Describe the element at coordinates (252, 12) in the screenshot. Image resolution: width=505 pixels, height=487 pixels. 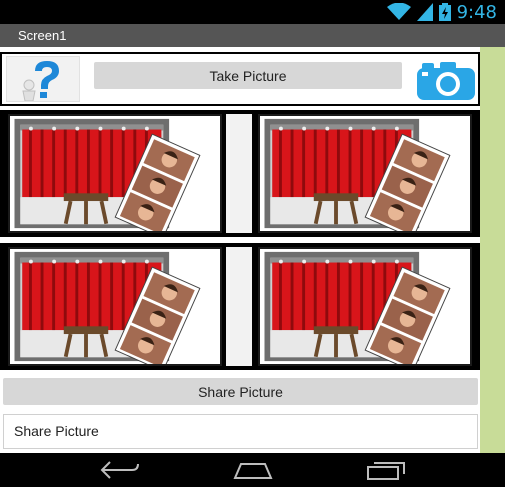
I see `status-bar: 9:48` at that location.